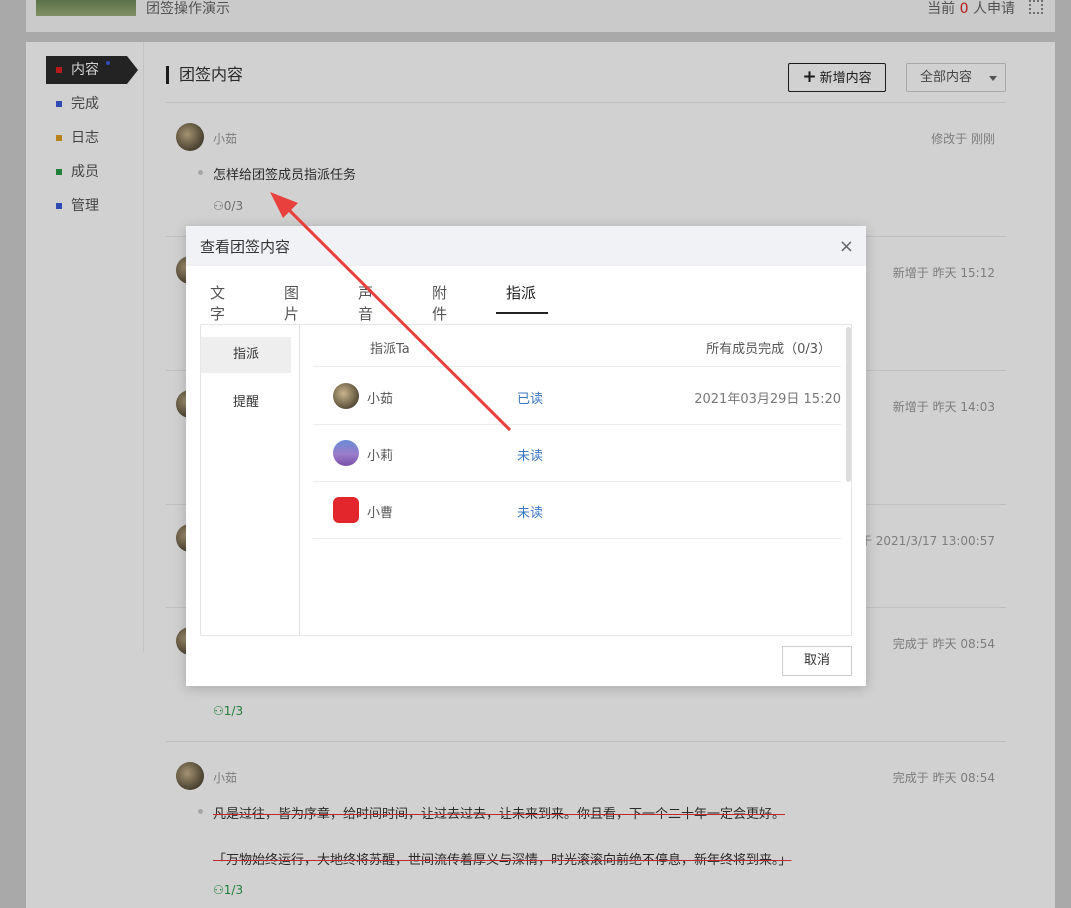 Image resolution: width=1071 pixels, height=908 pixels. What do you see at coordinates (380, 513) in the screenshot?
I see `member-name: 小曹` at bounding box center [380, 513].